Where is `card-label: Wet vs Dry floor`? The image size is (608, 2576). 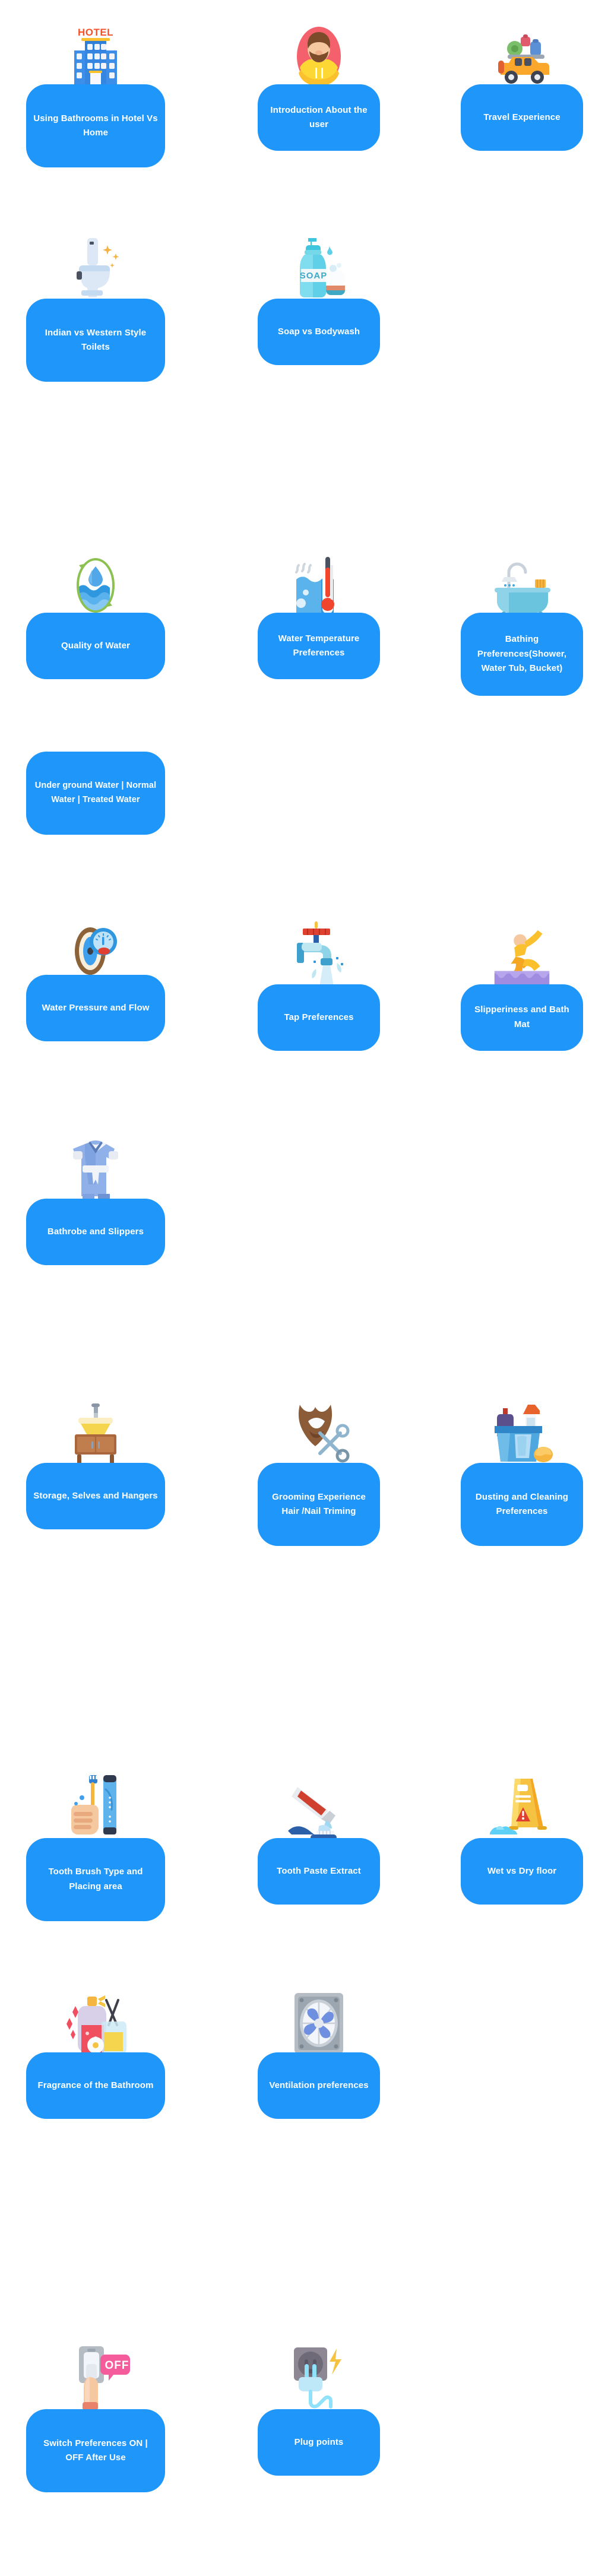 card-label: Wet vs Dry floor is located at coordinates (522, 1871).